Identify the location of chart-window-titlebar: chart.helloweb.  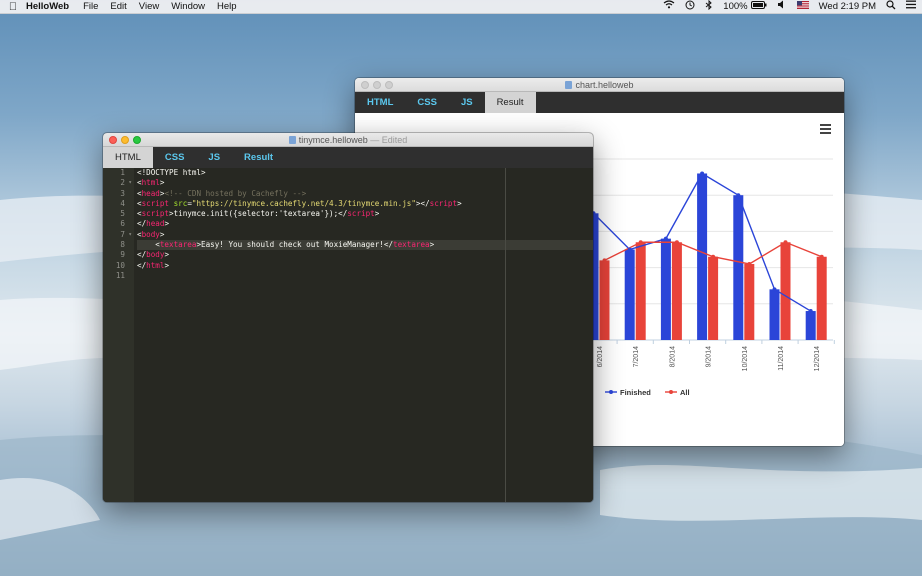
(599, 85).